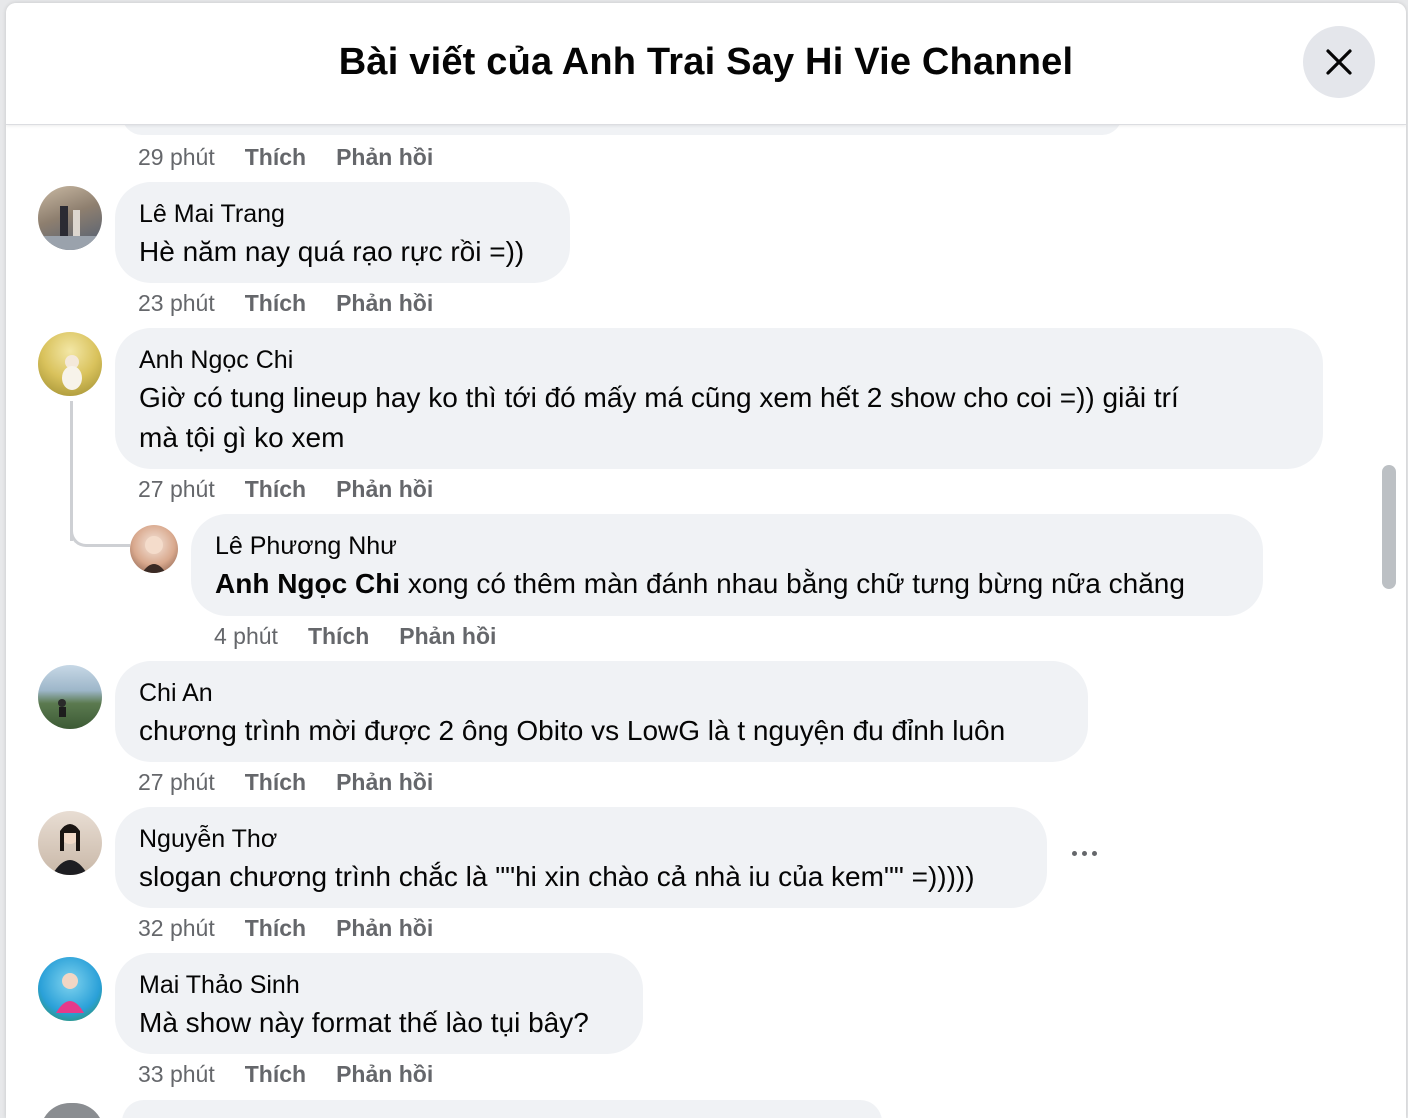 Image resolution: width=1408 pixels, height=1118 pixels. I want to click on comment-meta: 33 phút Thích Phản hồi, so click(285, 1074).